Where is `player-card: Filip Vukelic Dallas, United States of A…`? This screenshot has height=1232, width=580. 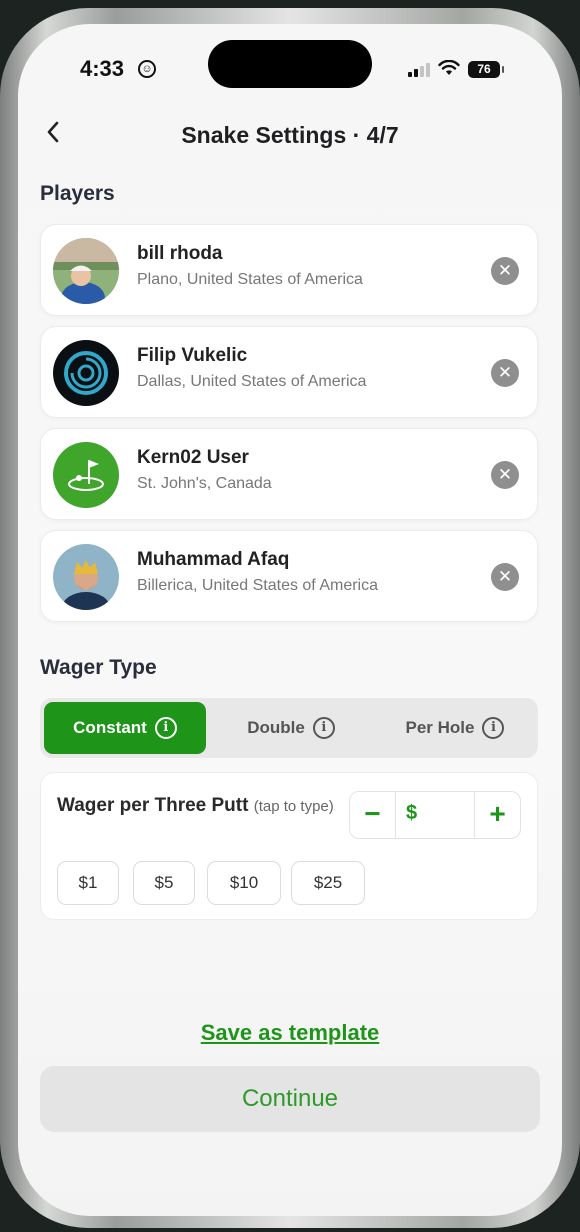
player-card: Filip Vukelic Dallas, United States of A… is located at coordinates (289, 372).